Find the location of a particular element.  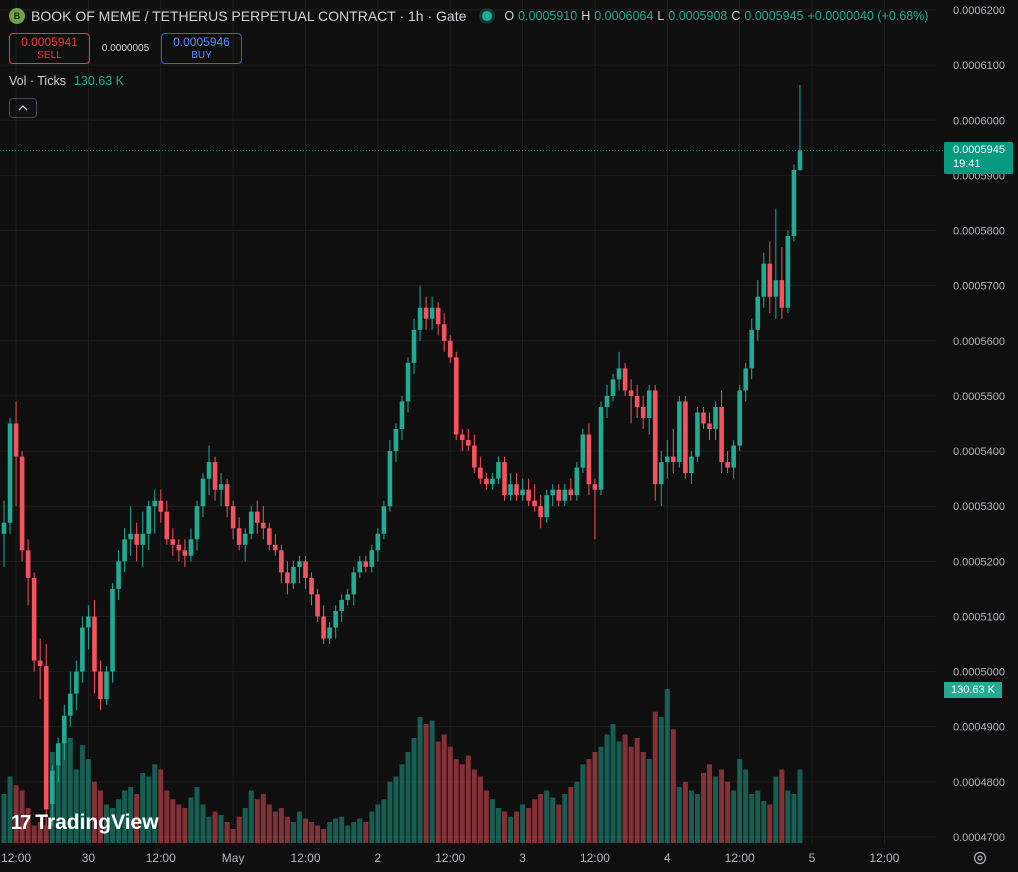

open-label: O is located at coordinates (509, 16).